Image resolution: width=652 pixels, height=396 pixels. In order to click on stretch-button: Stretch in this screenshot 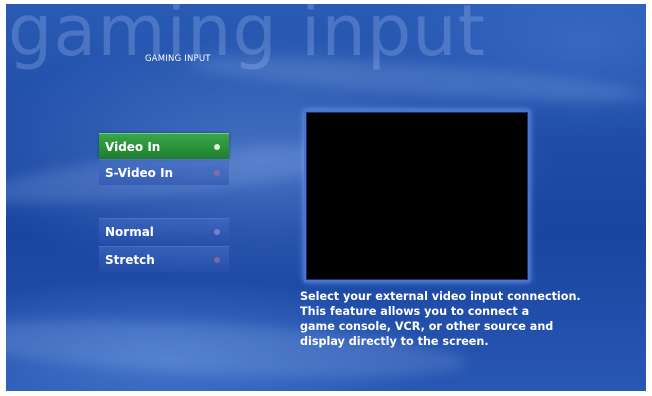, I will do `click(164, 259)`.